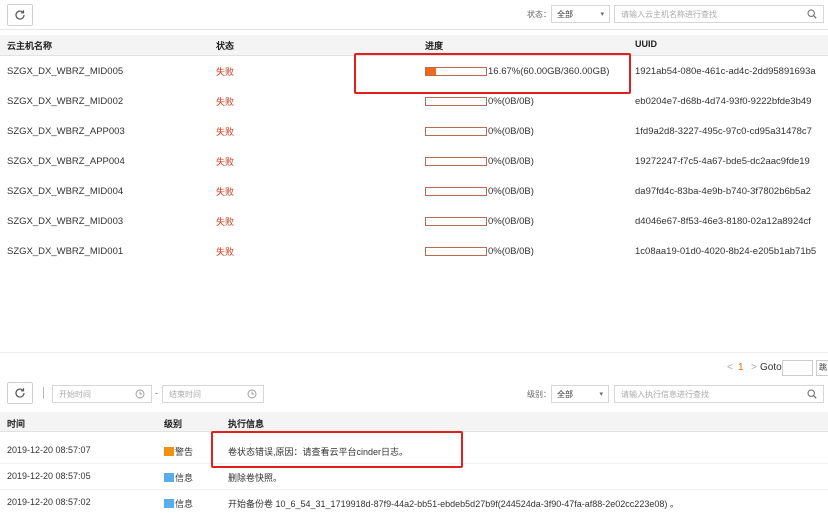 The height and width of the screenshot is (524, 828). Describe the element at coordinates (669, 14) in the screenshot. I see `vm-search-placeholder: 请输入云主机名称进行查找` at that location.